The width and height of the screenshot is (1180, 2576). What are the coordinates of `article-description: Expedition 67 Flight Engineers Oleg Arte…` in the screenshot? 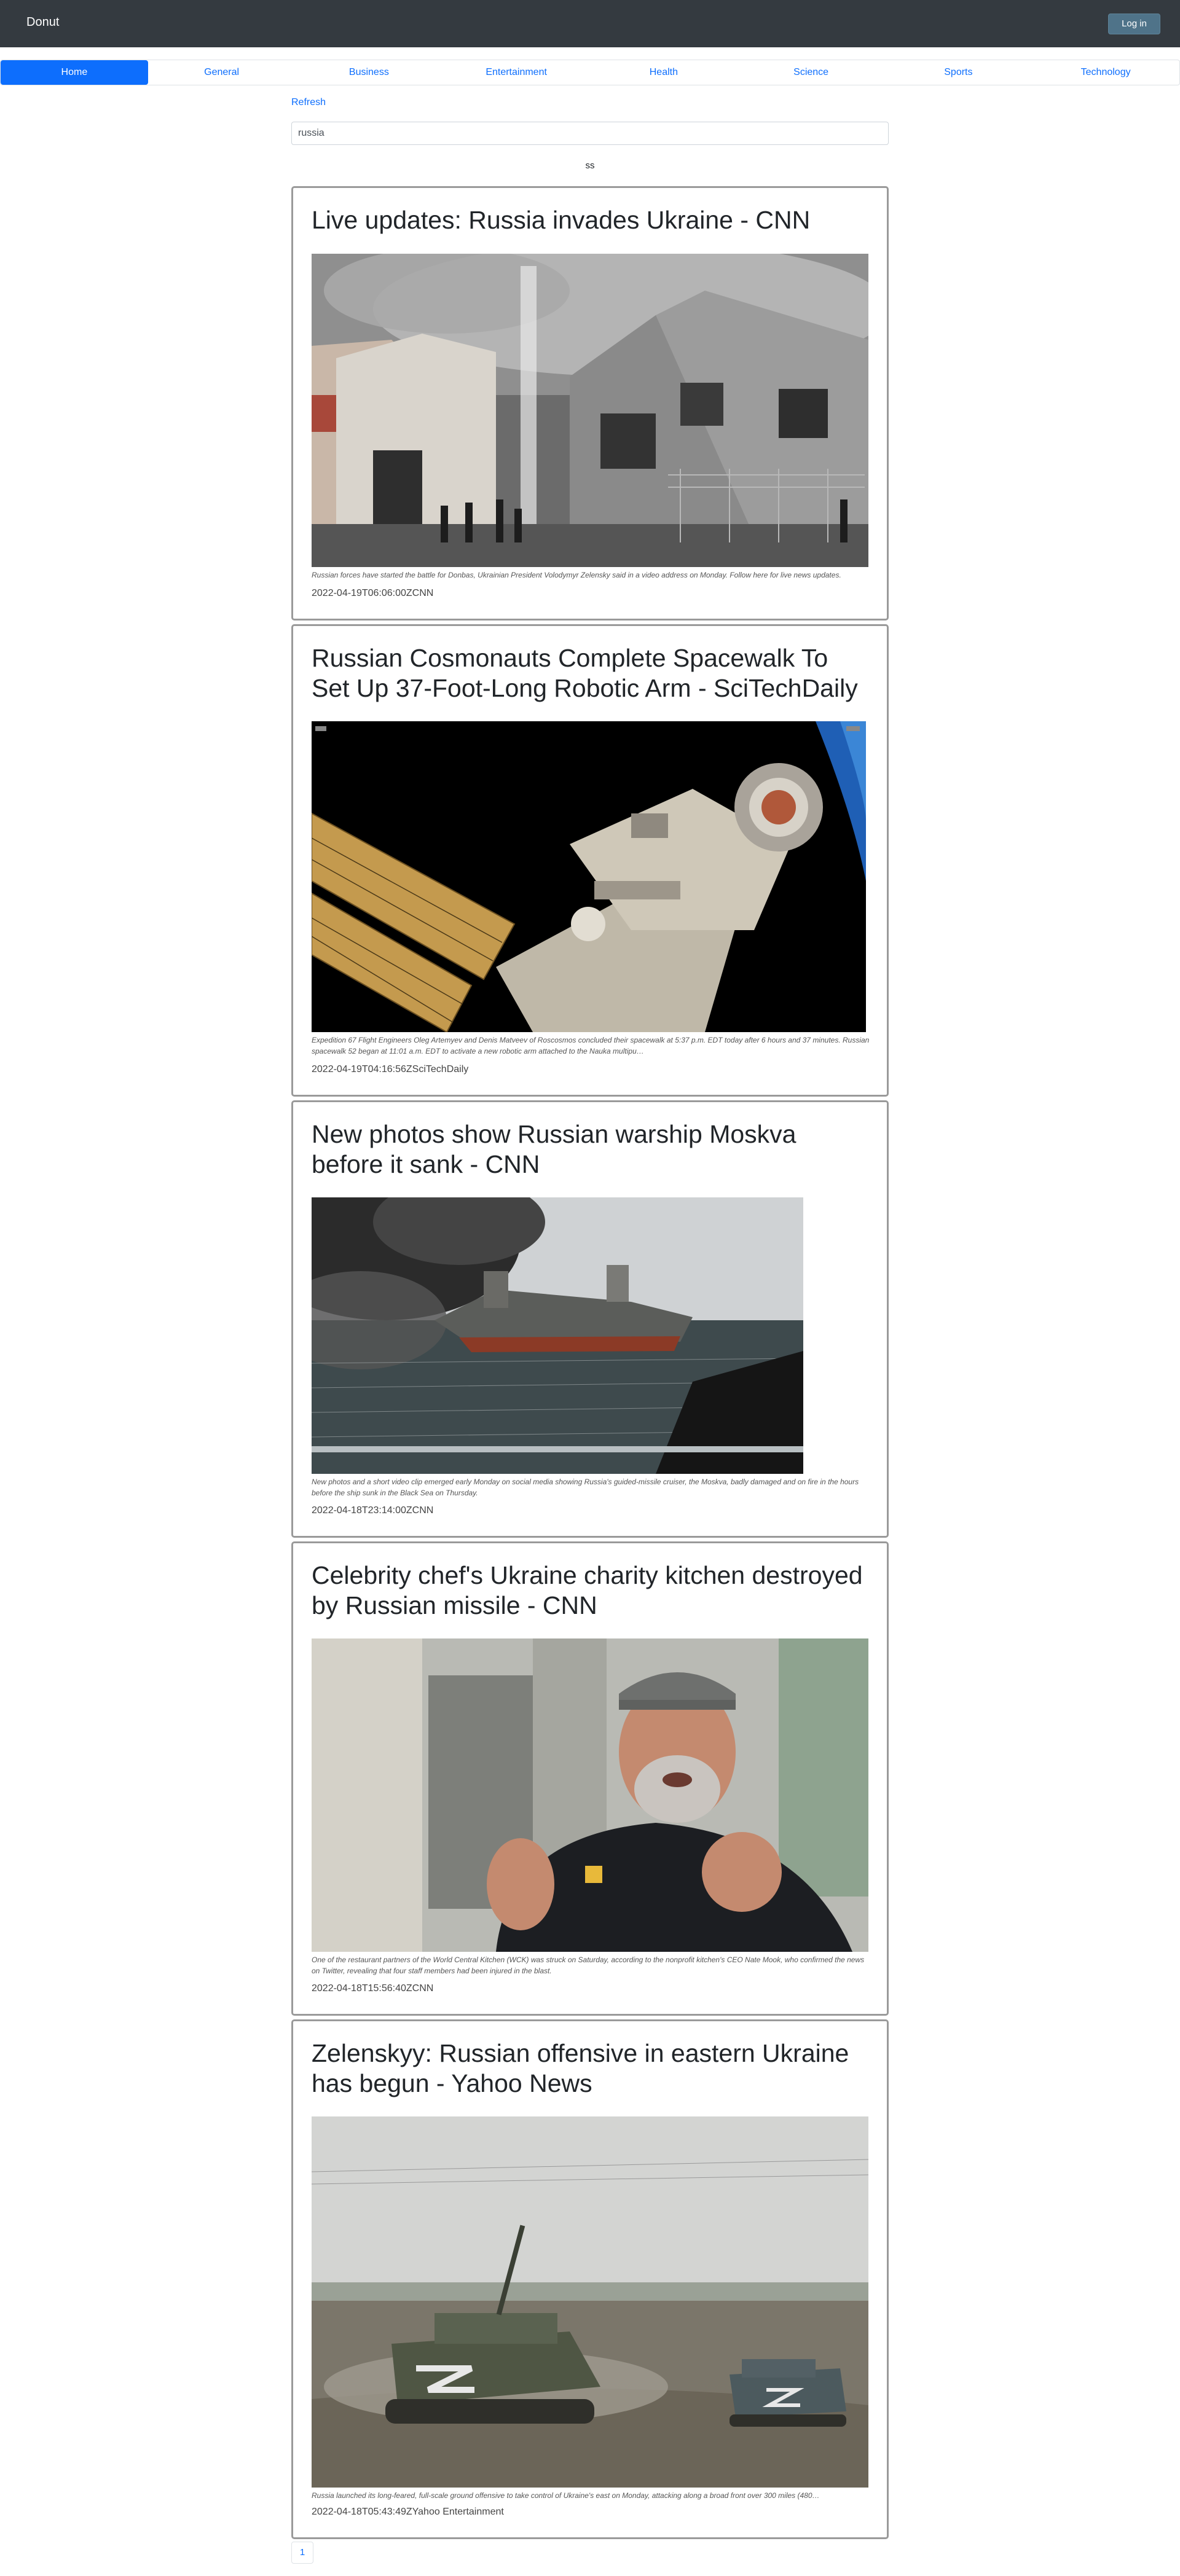 It's located at (591, 1045).